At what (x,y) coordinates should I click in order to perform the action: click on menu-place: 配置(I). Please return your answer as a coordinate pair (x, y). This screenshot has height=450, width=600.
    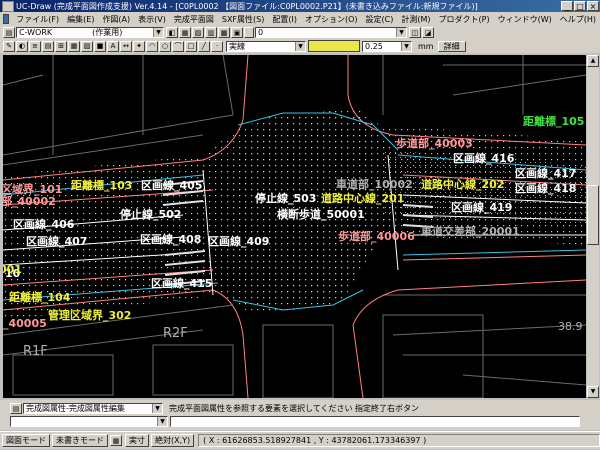
    Looking at the image, I should click on (284, 19).